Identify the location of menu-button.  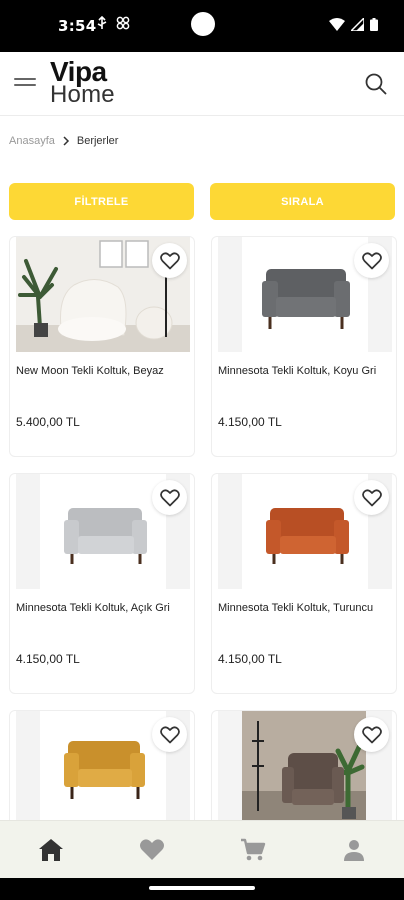
(26, 84).